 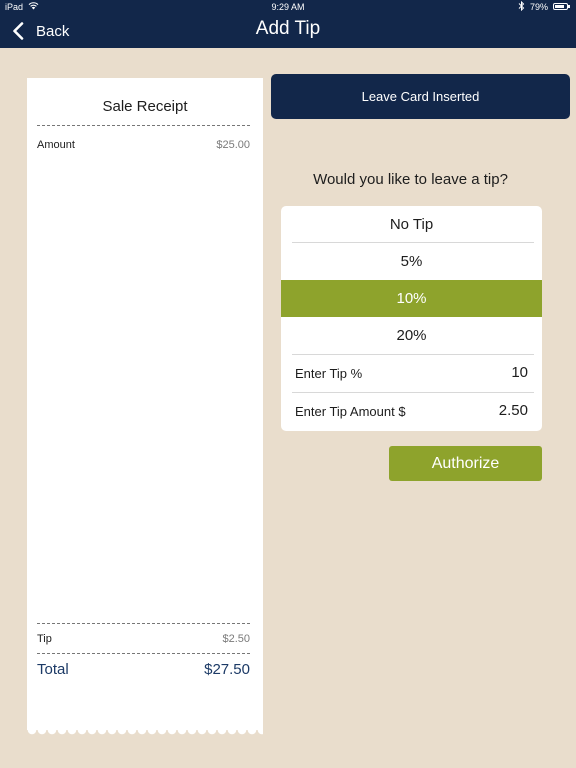 I want to click on leave-card-inserted-button: Leave Card Inserted, so click(x=420, y=96).